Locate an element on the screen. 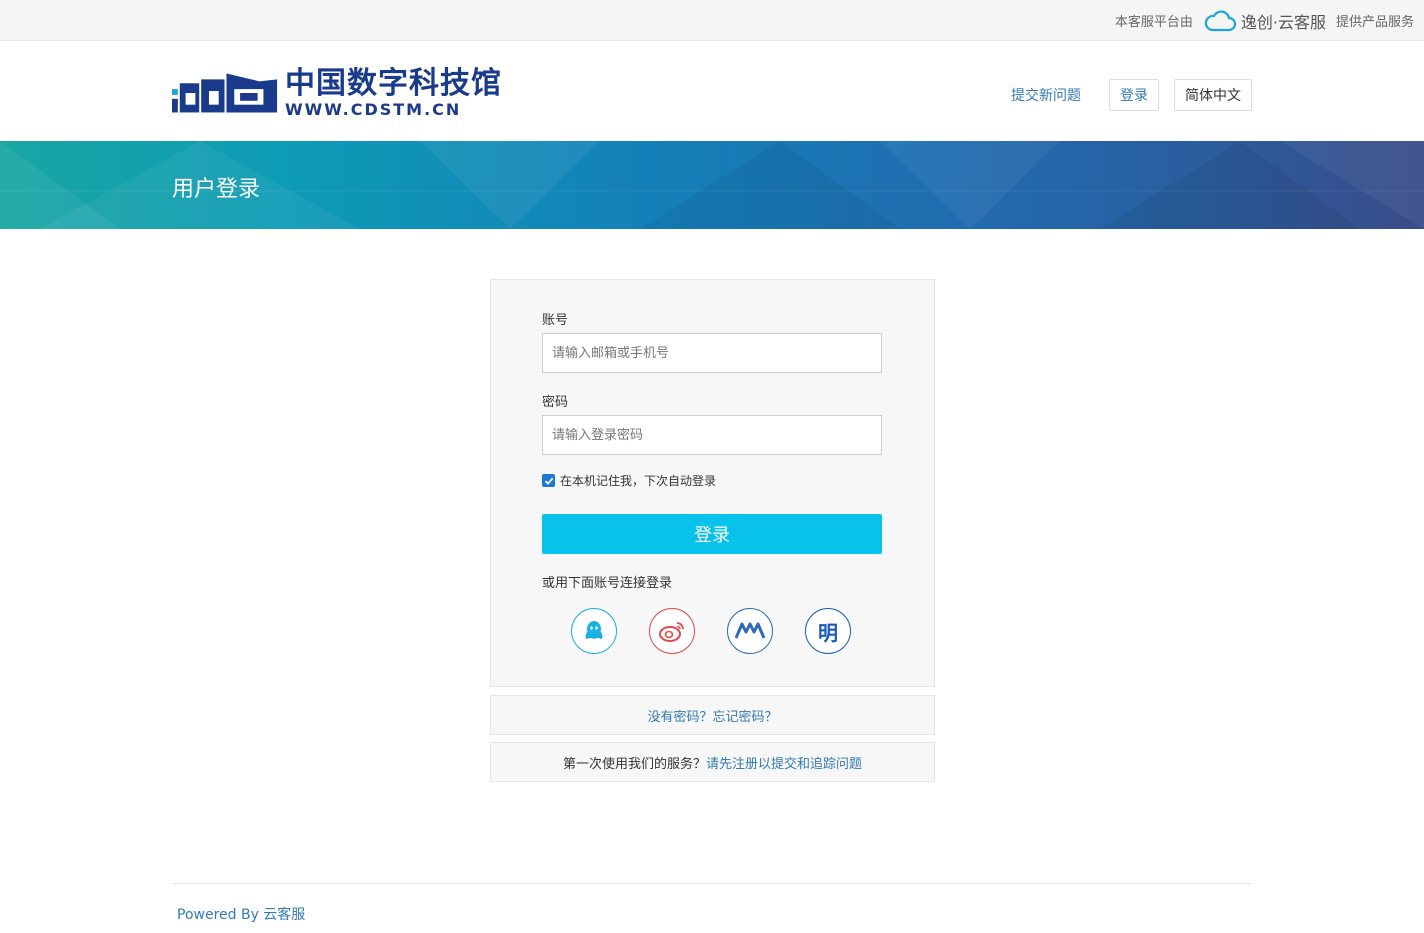  powered-by-link: Powered By 云客服 is located at coordinates (241, 914).